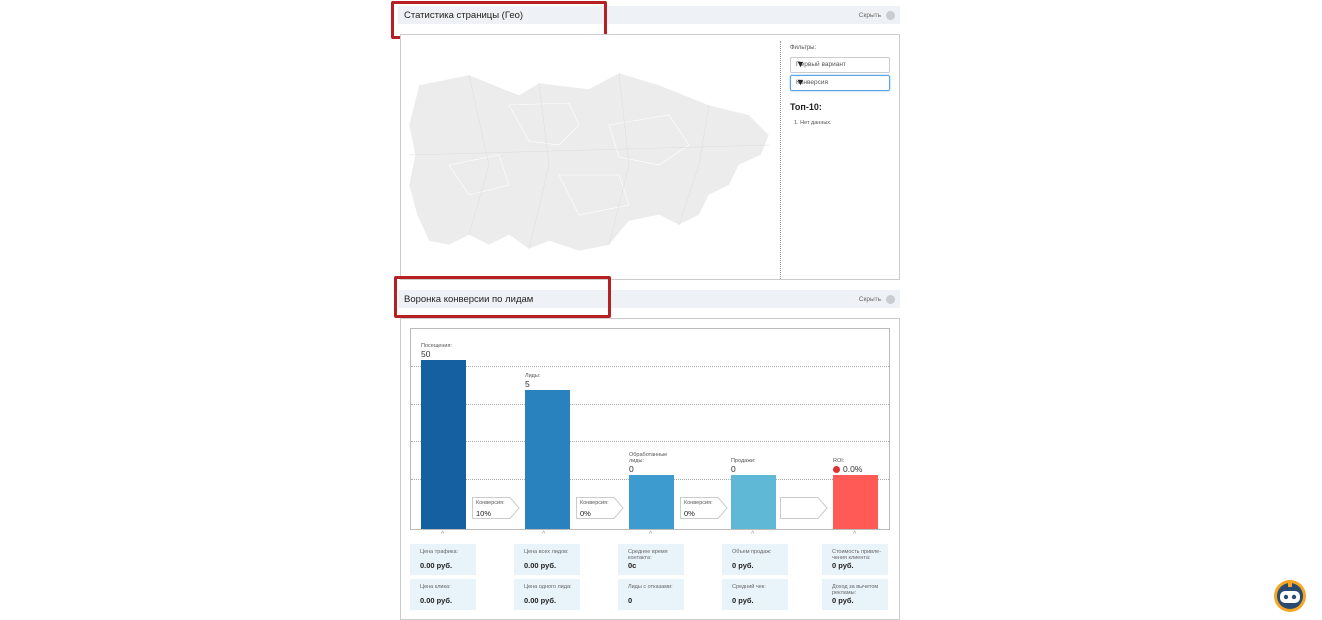 The height and width of the screenshot is (620, 1322). What do you see at coordinates (1290, 596) in the screenshot?
I see `chat-bot-icon` at bounding box center [1290, 596].